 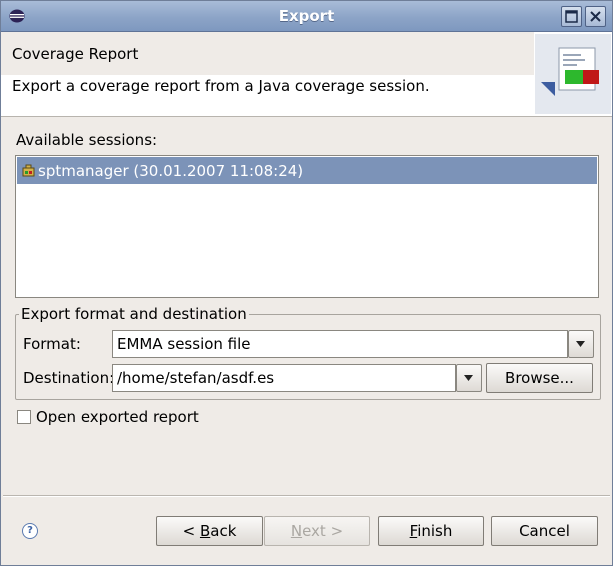 I want to click on destination-label: Destination:, so click(x=69, y=378).